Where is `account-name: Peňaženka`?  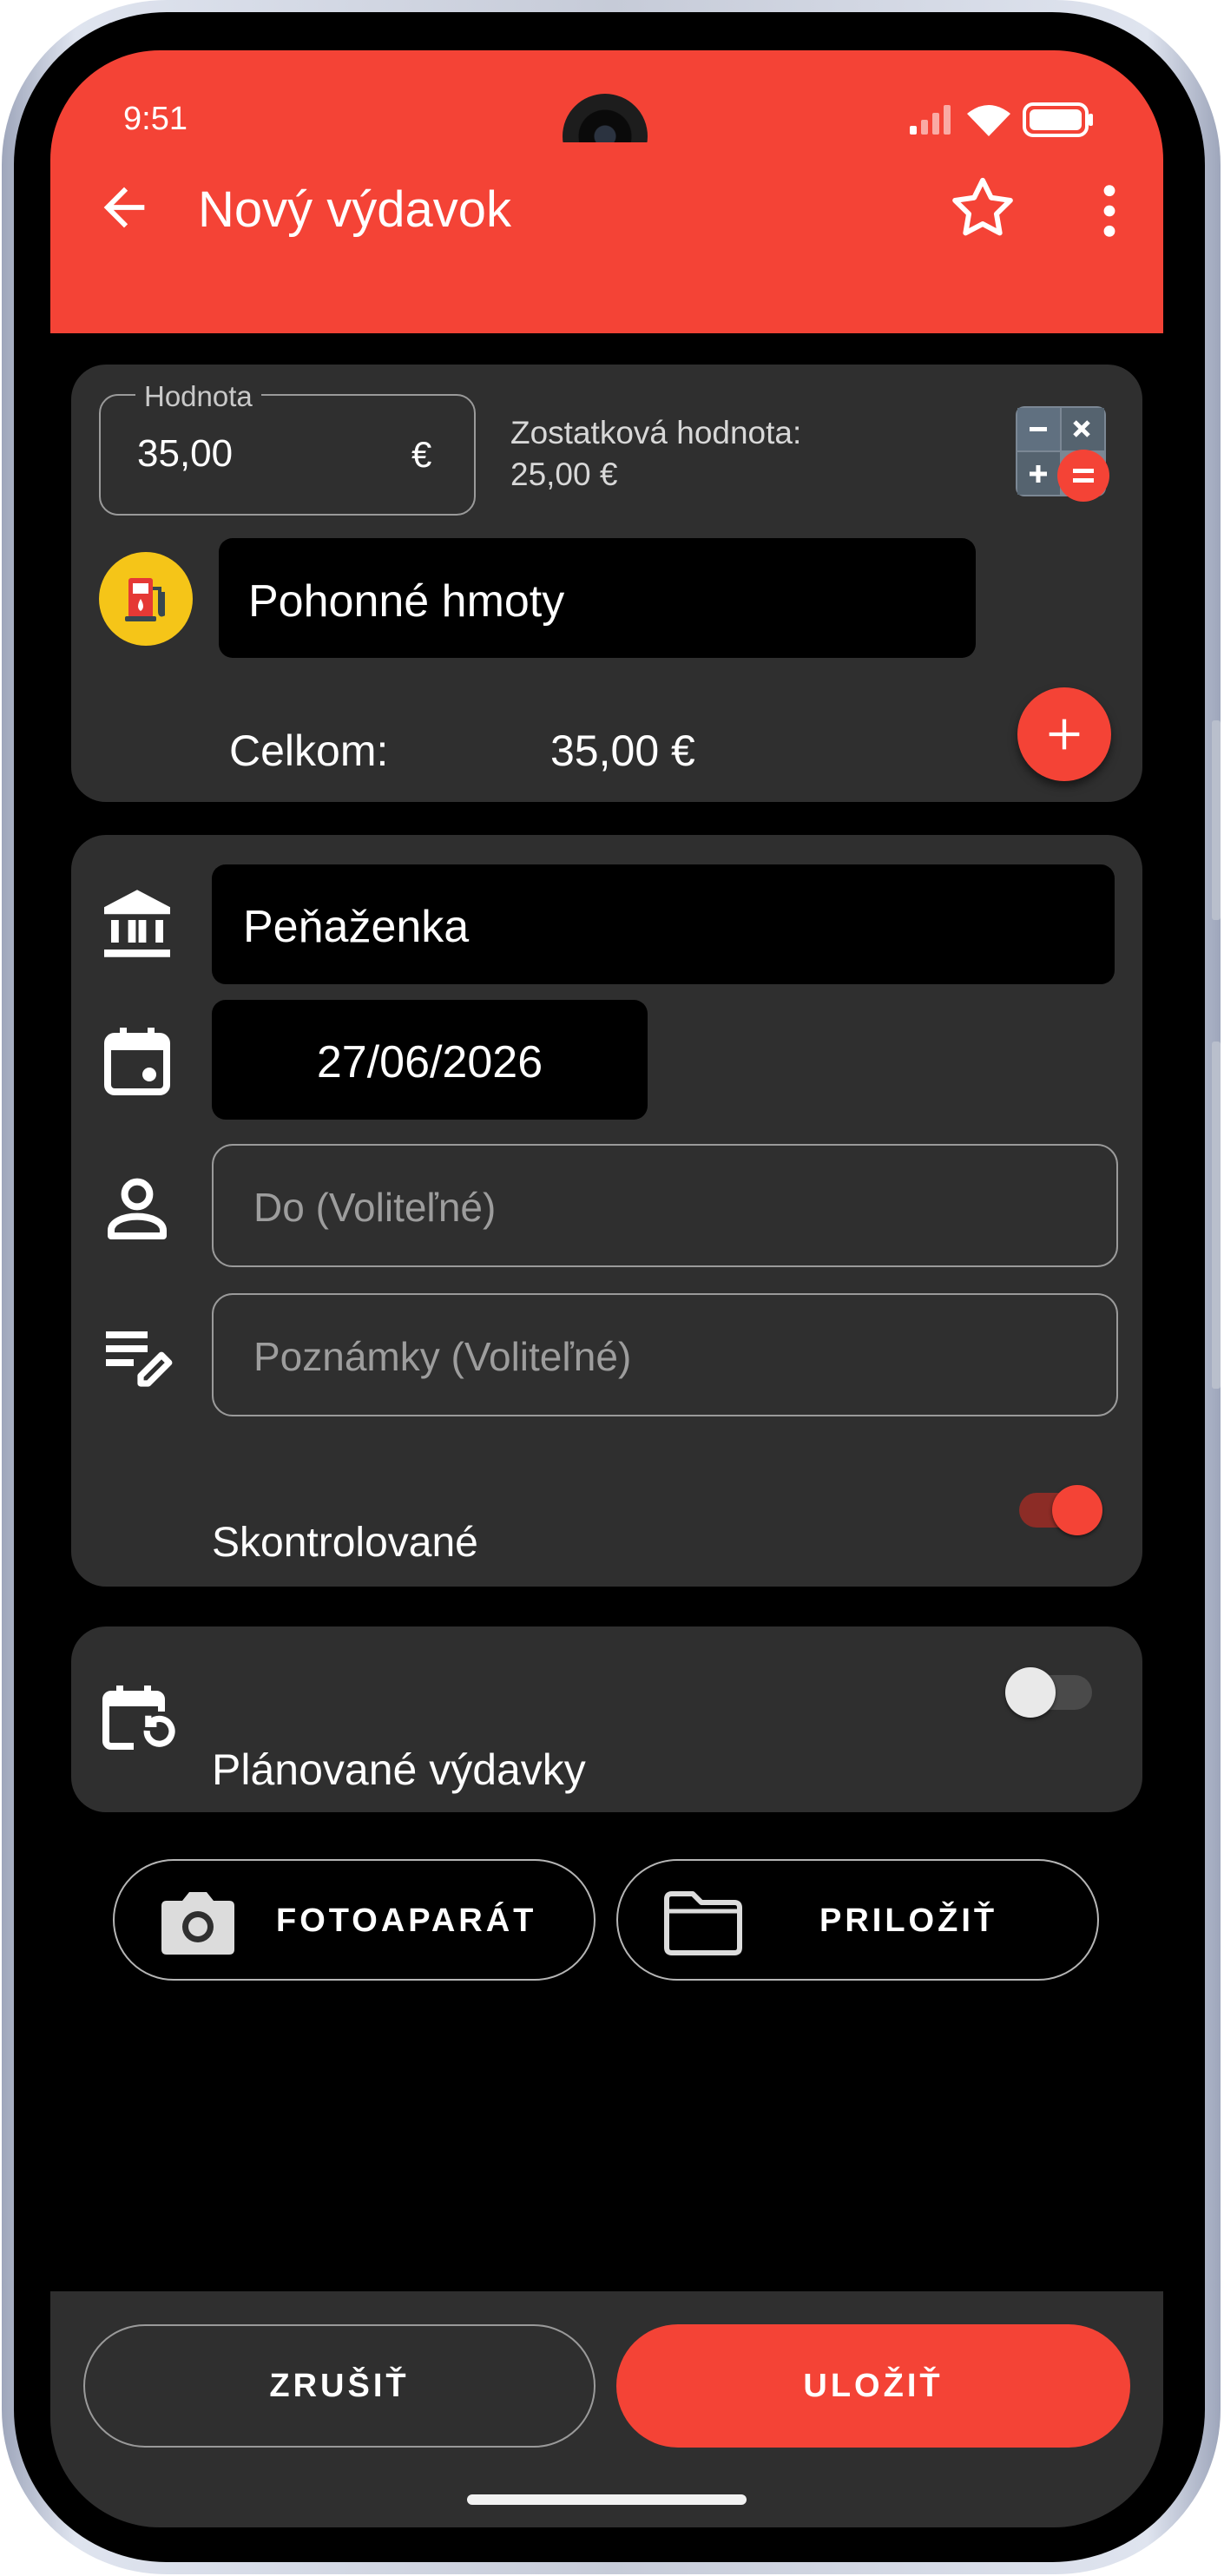 account-name: Peňaženka is located at coordinates (356, 927).